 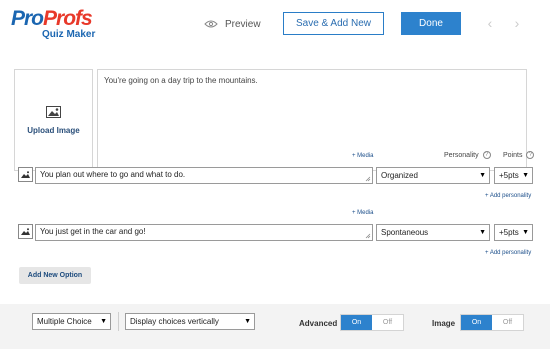 I want to click on personality-selected-value: Organized, so click(x=399, y=175).